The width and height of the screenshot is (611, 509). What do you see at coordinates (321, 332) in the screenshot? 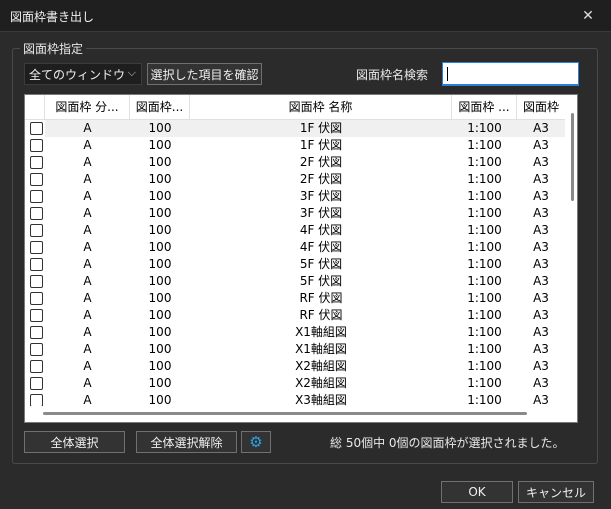
I see `cell-name: X1軸組図` at bounding box center [321, 332].